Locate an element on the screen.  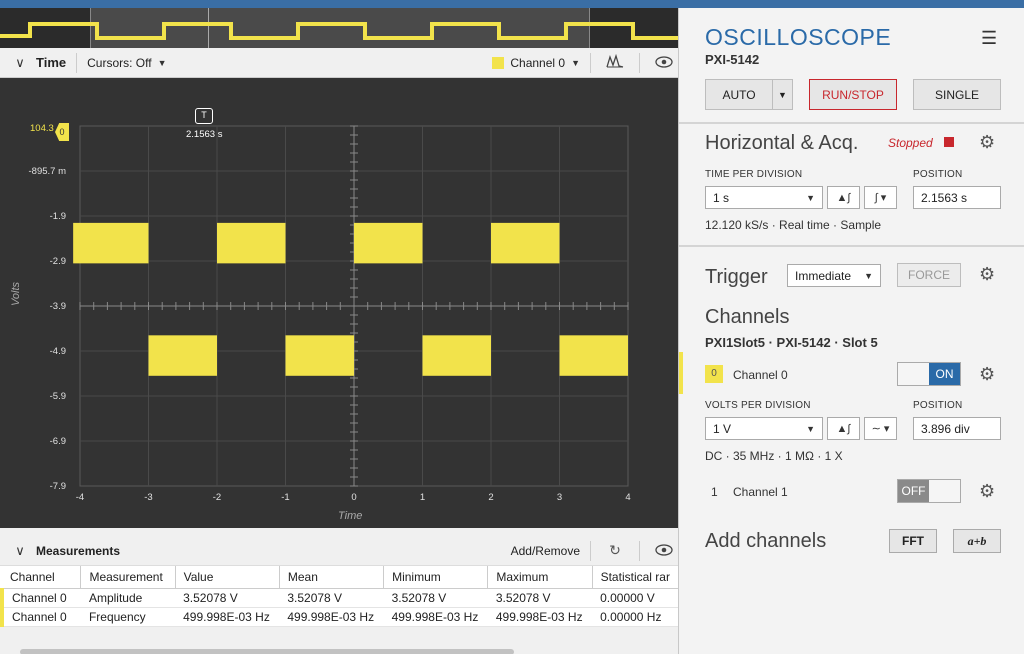
y-tick-label: -6.9 is located at coordinates (57, 441).